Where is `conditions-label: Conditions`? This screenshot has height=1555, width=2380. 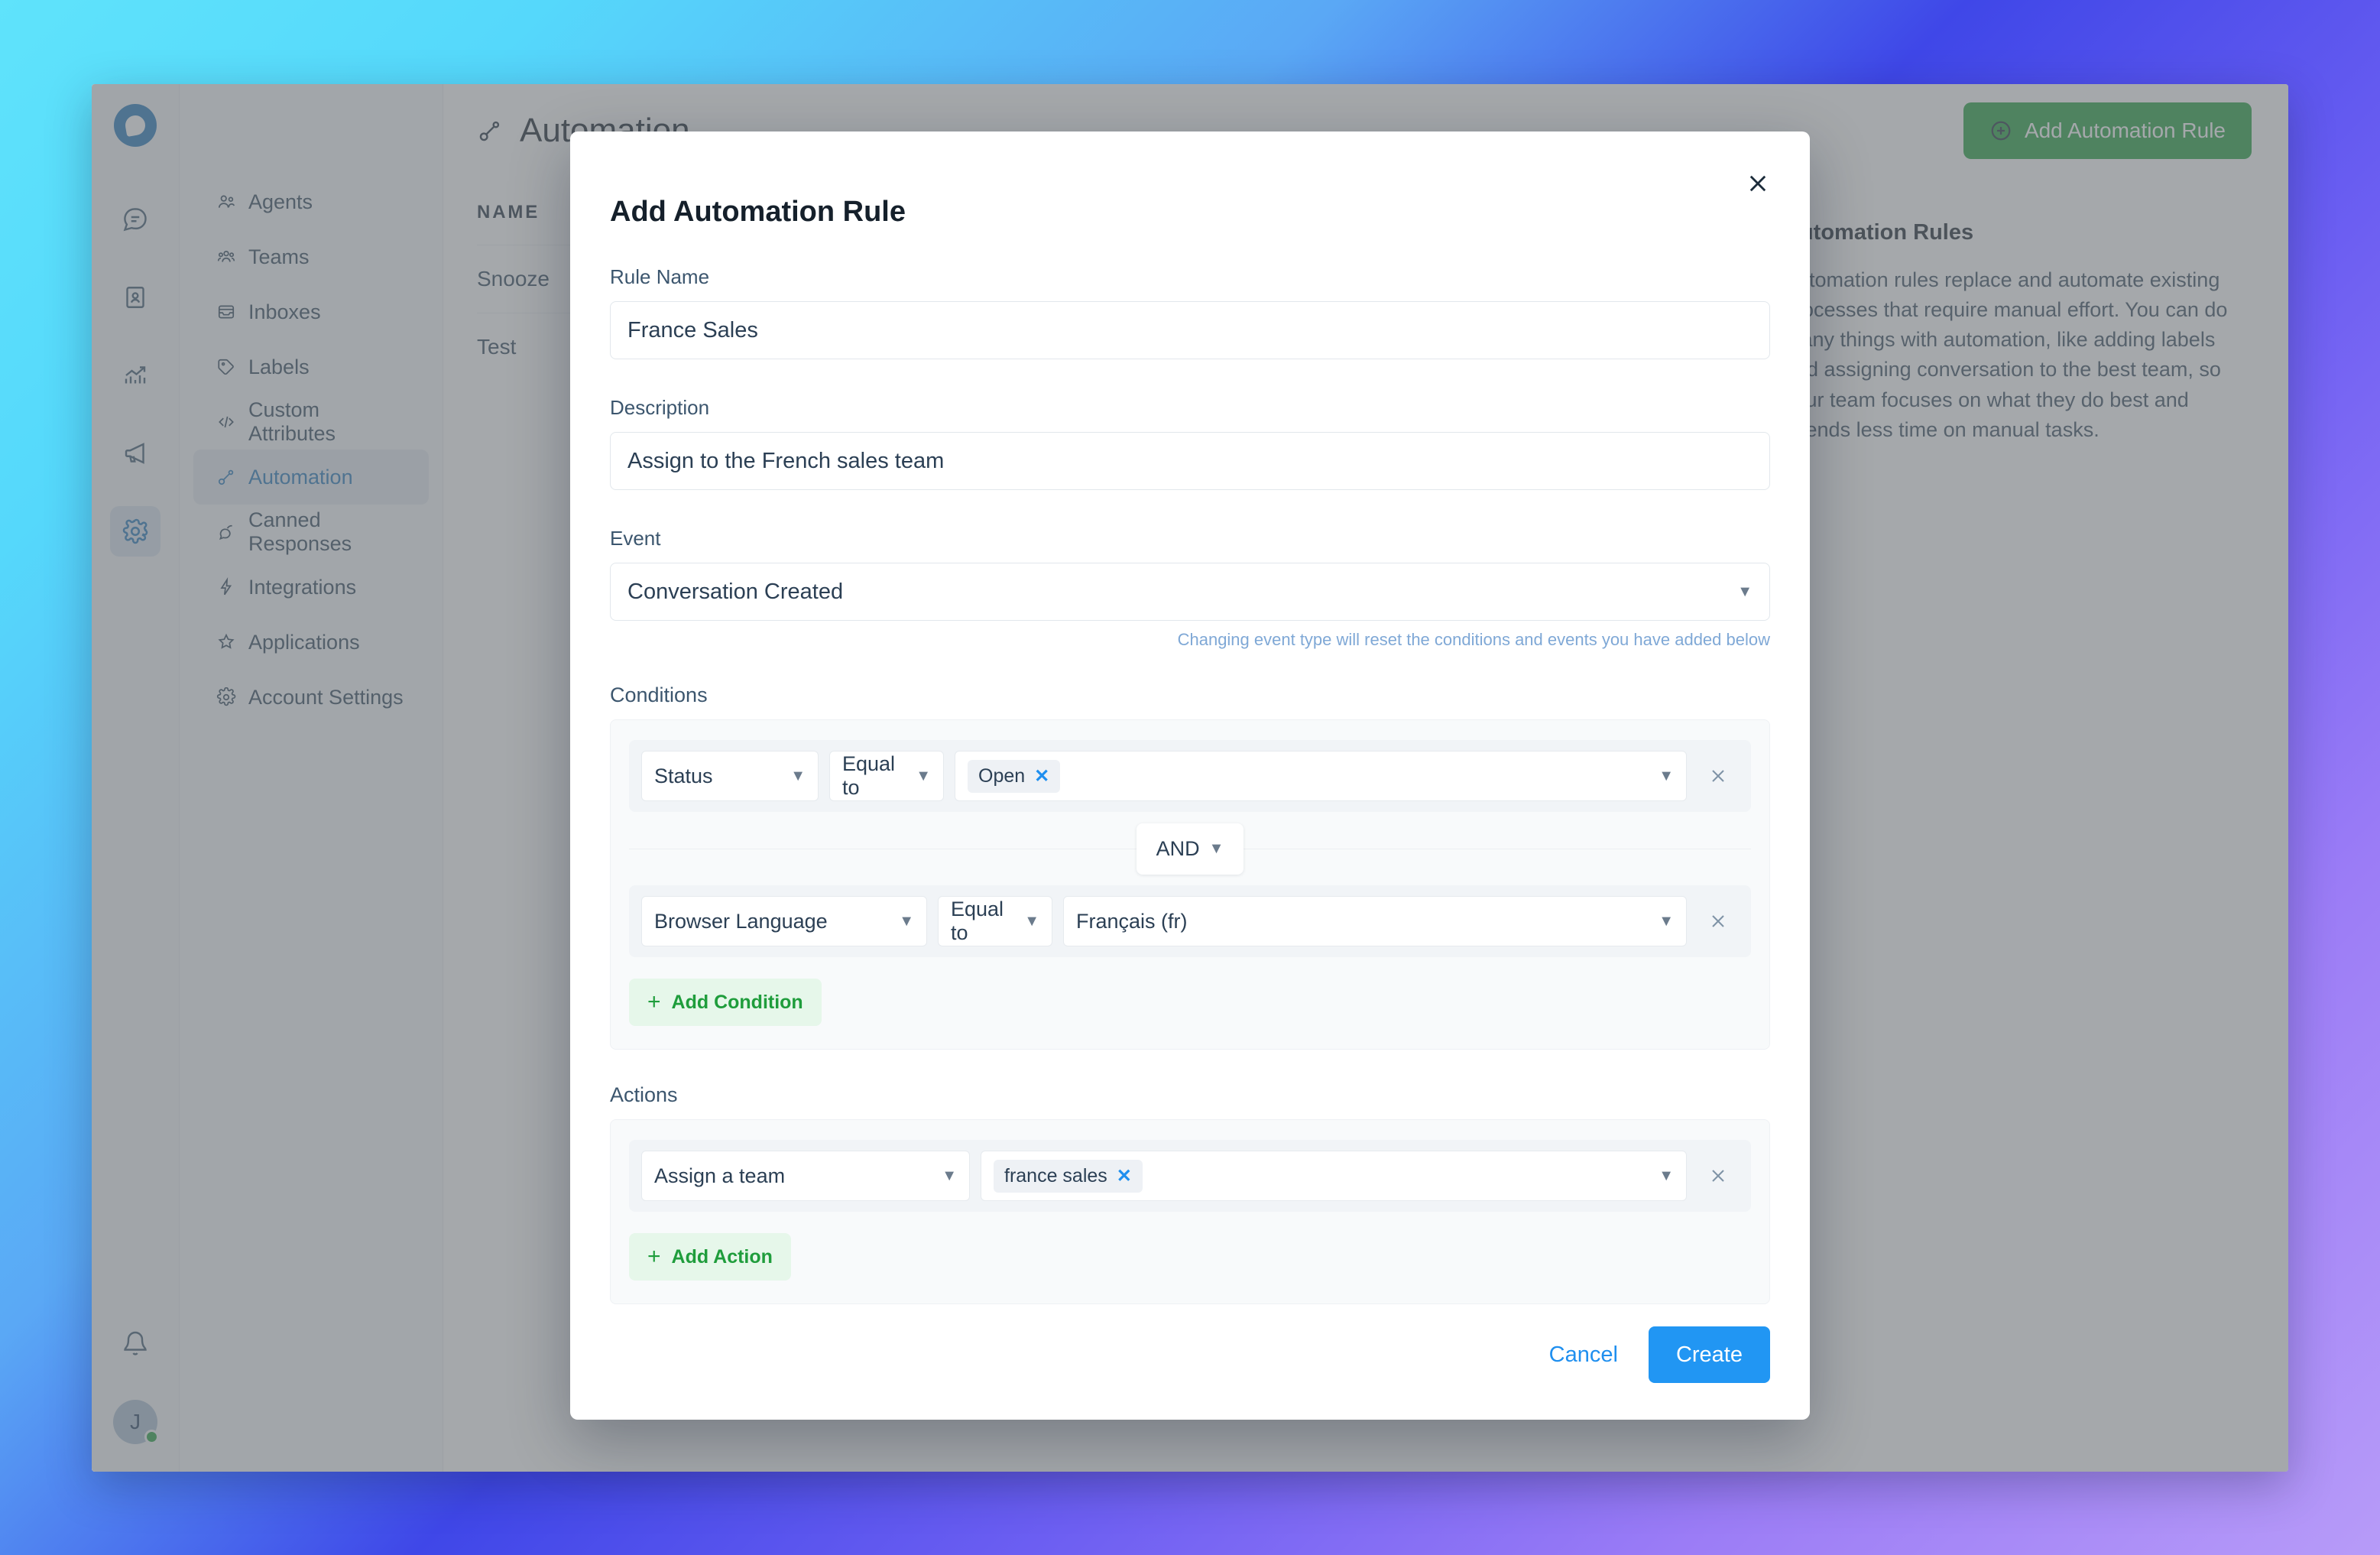
conditions-label: Conditions is located at coordinates (659, 694).